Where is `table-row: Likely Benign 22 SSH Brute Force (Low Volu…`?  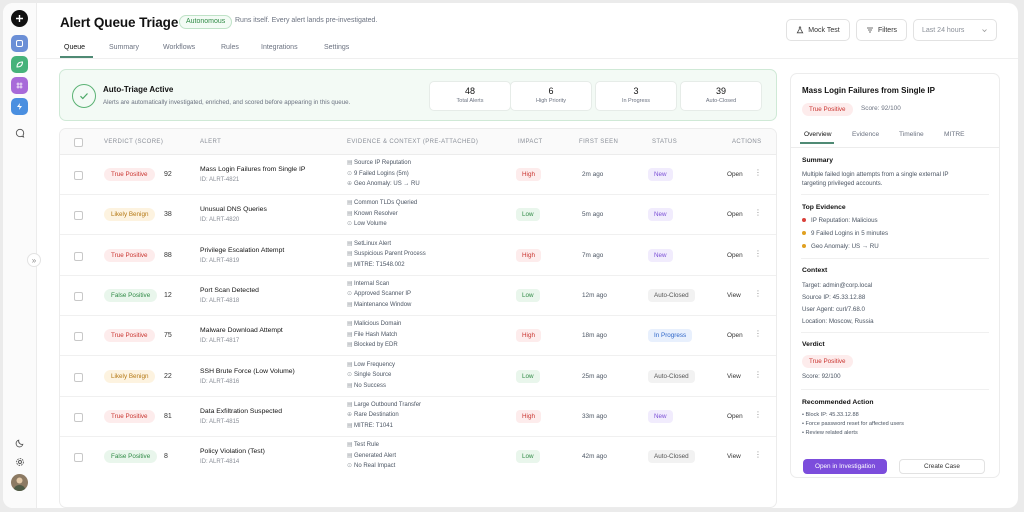 table-row: Likely Benign 22 SSH Brute Force (Low Volu… is located at coordinates (418, 377).